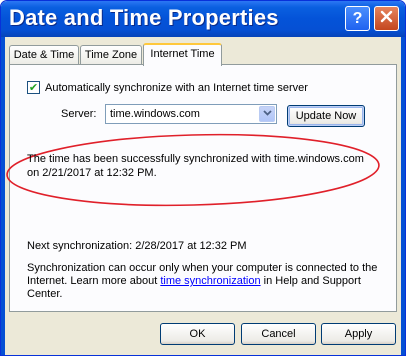 Image resolution: width=406 pixels, height=356 pixels. What do you see at coordinates (111, 55) in the screenshot?
I see `tab-time-zone: Time Zone` at bounding box center [111, 55].